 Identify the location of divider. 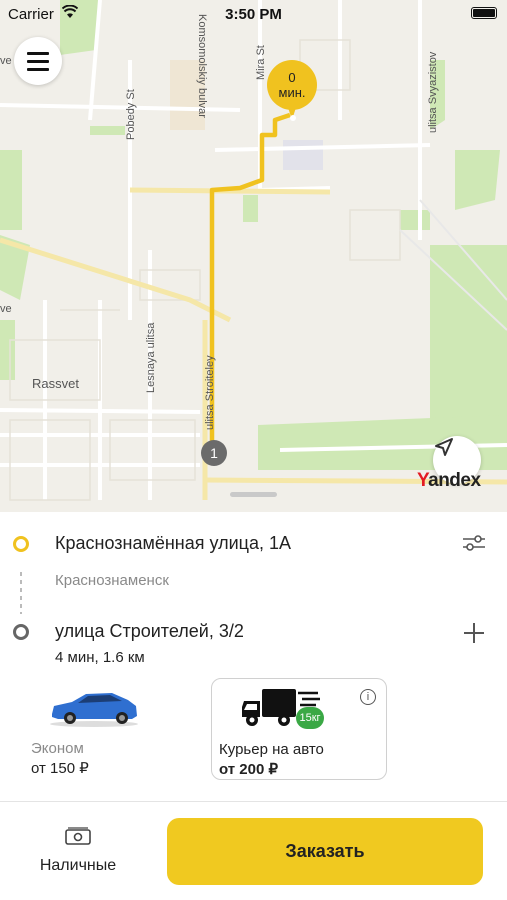
(253, 801).